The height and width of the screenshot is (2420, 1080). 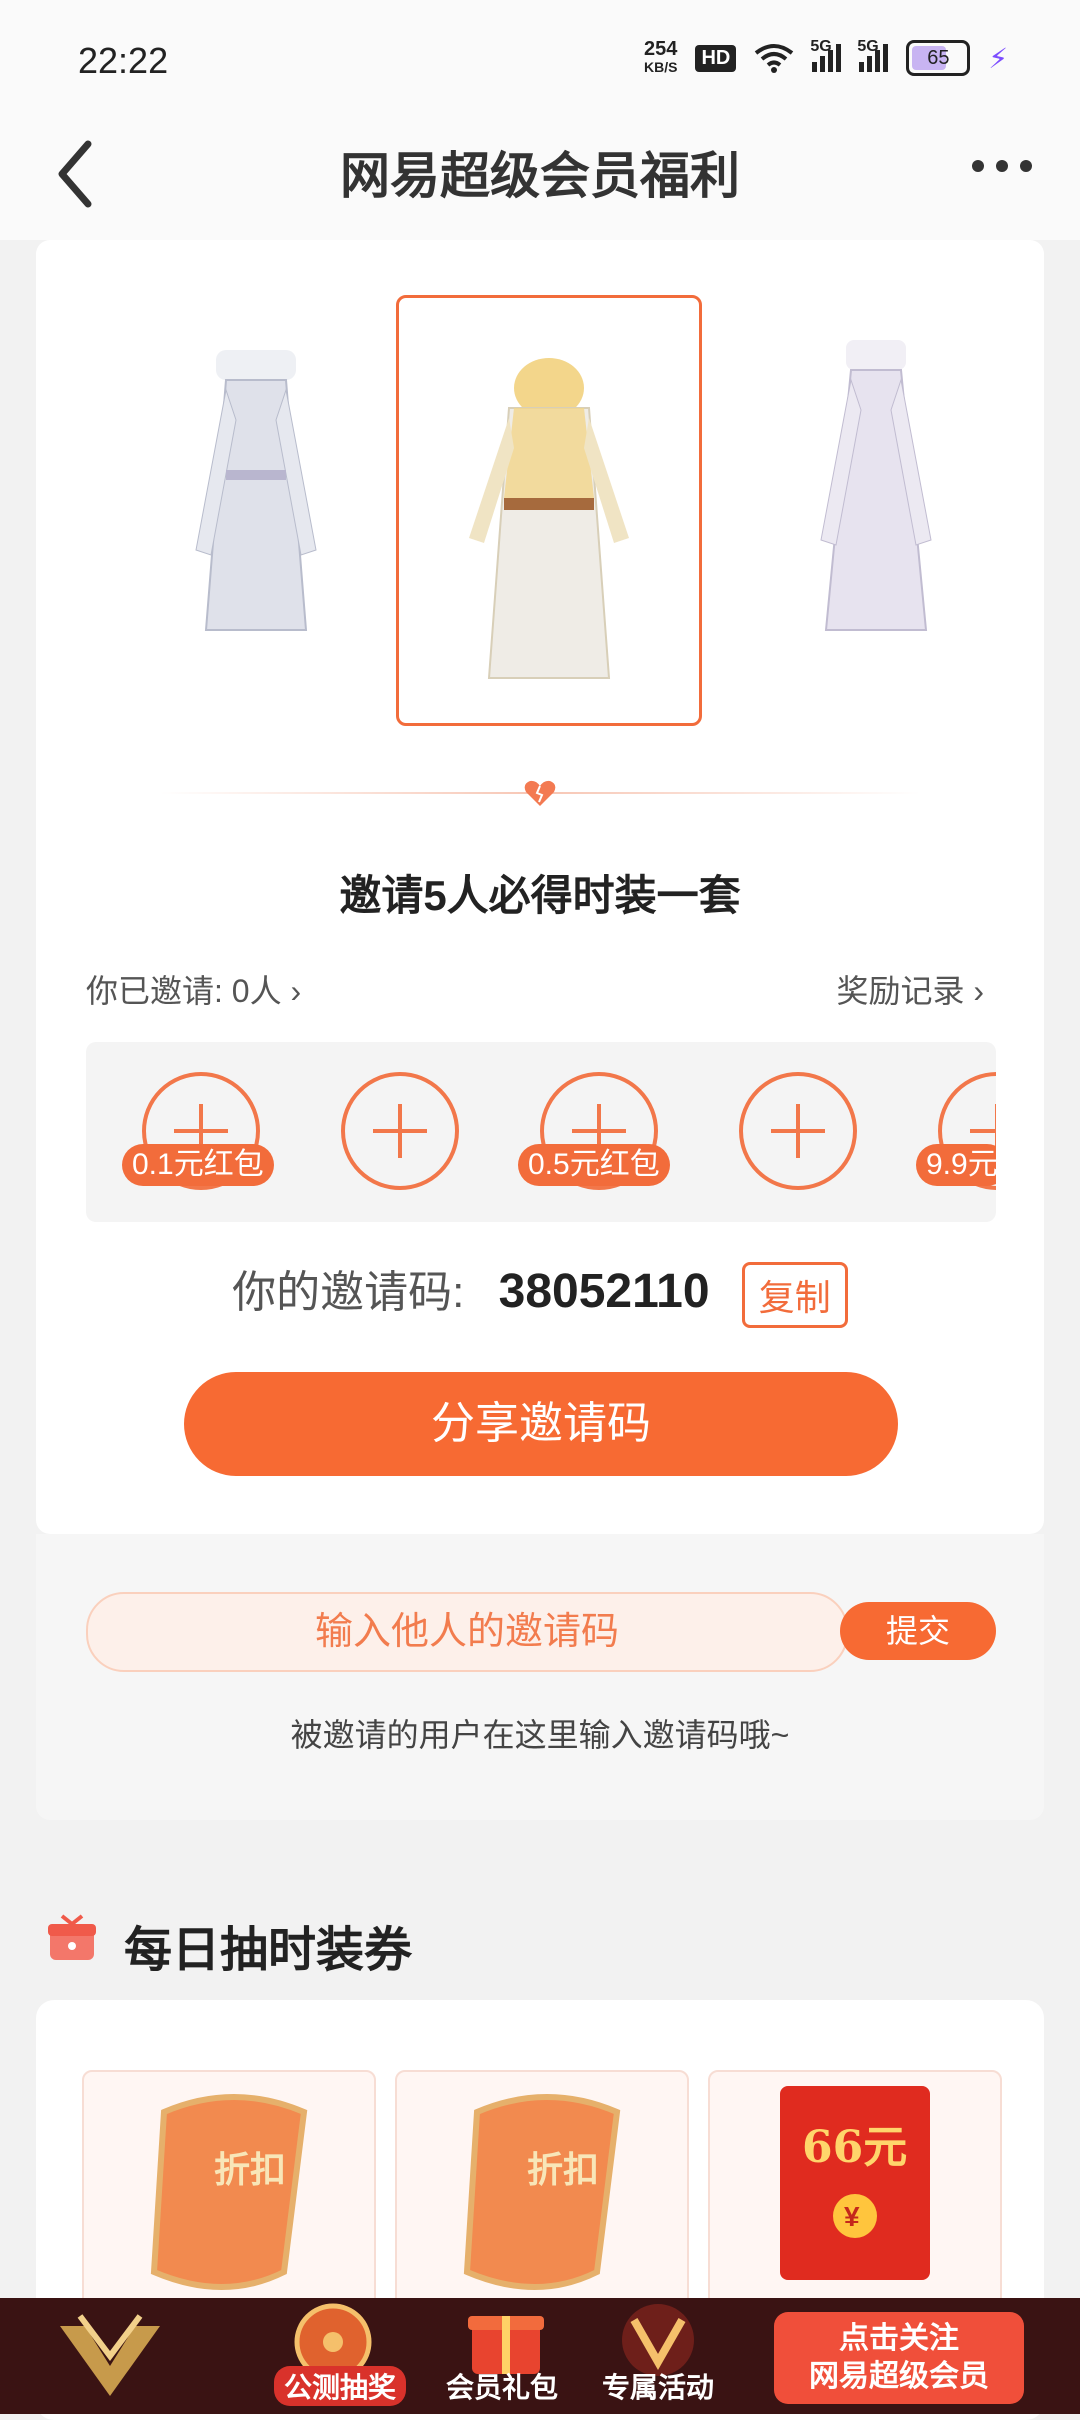 I want to click on outfit-image-right, so click(x=876, y=490).